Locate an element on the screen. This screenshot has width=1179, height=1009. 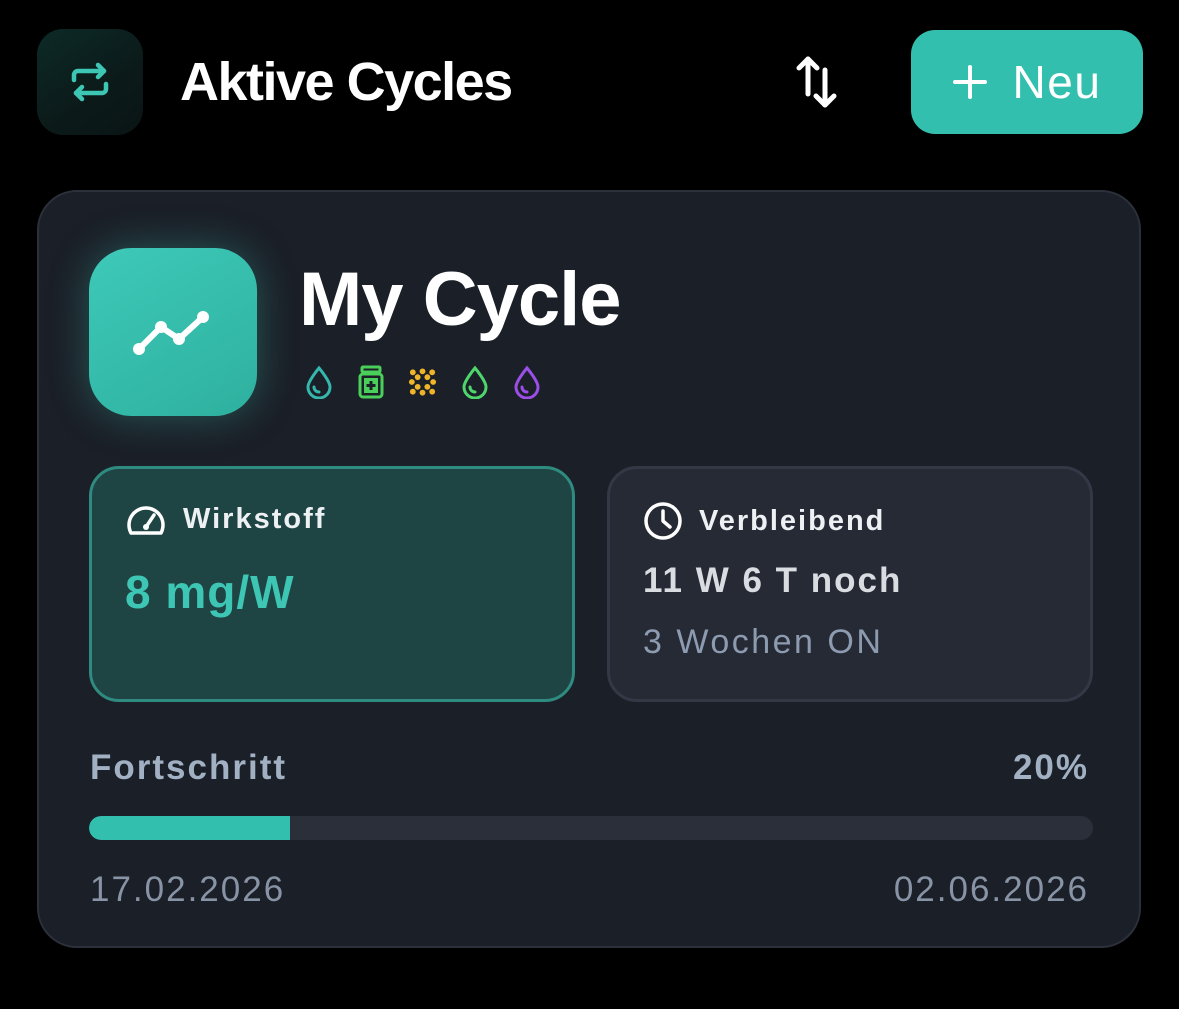
progress-bar is located at coordinates (591, 828).